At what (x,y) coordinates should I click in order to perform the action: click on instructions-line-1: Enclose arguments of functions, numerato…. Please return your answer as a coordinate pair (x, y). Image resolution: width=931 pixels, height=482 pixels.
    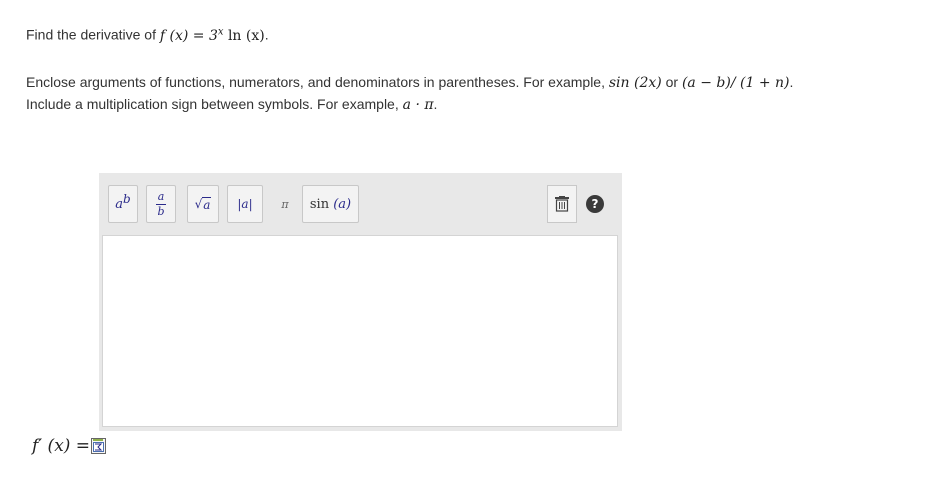
    Looking at the image, I should click on (410, 82).